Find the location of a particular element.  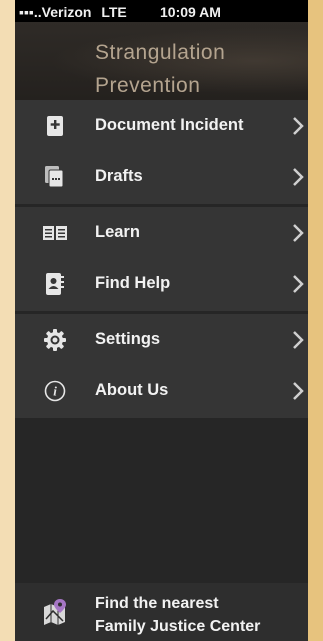

menu-item-document-incident: Document Incident is located at coordinates (169, 126).